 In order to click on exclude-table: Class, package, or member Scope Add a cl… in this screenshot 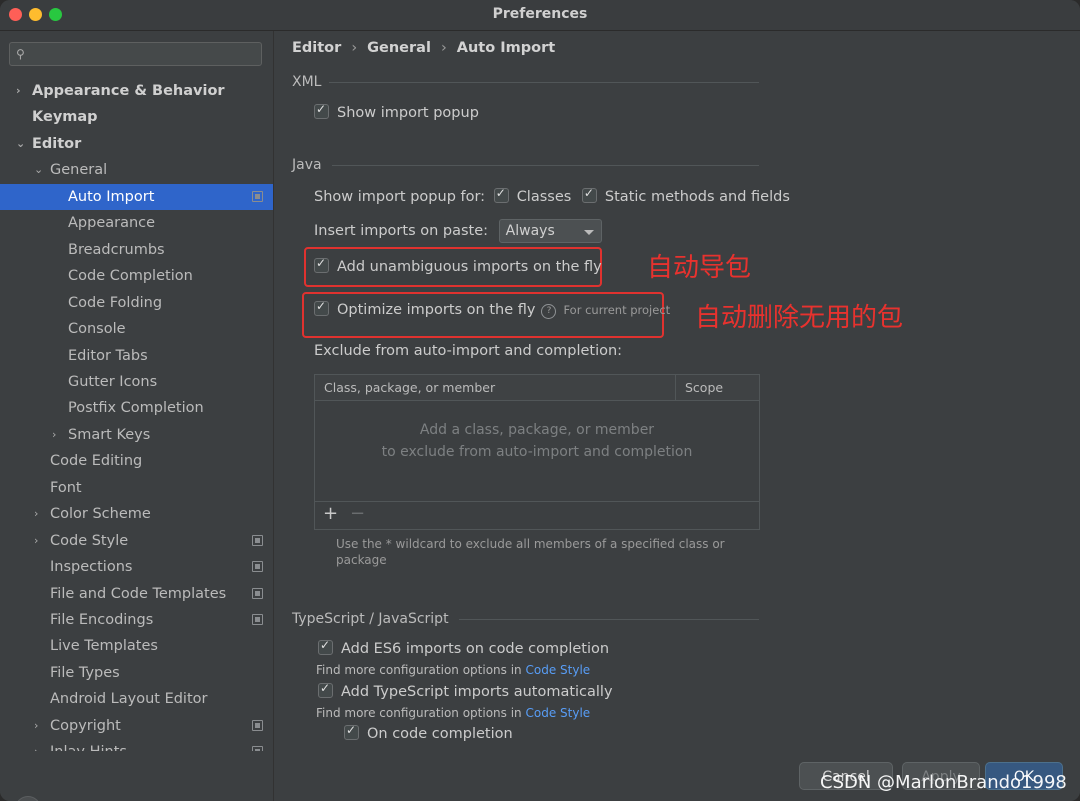, I will do `click(537, 452)`.